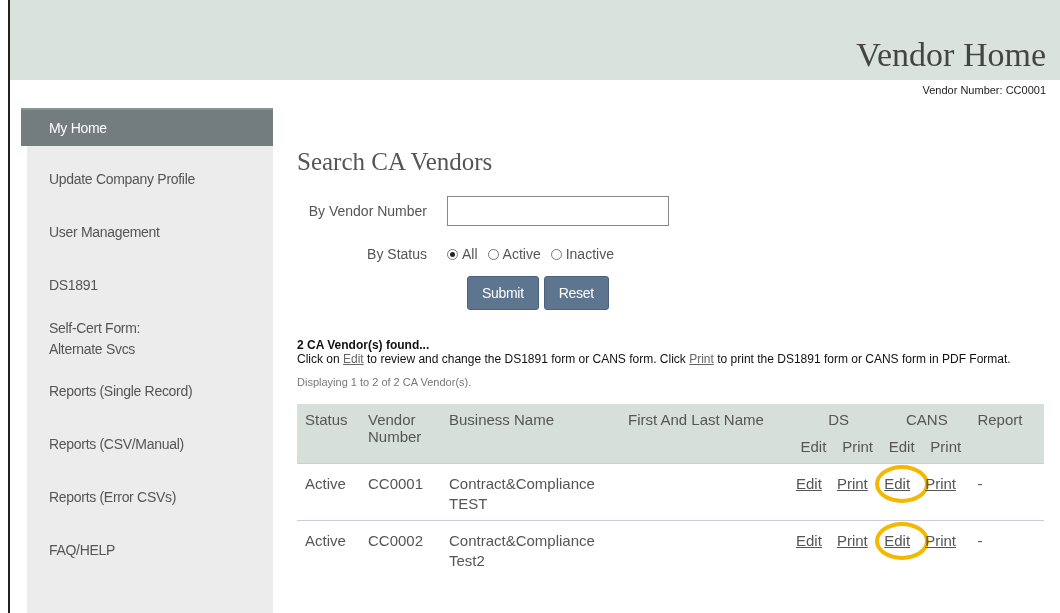  What do you see at coordinates (558, 211) in the screenshot?
I see `vendor-number-field` at bounding box center [558, 211].